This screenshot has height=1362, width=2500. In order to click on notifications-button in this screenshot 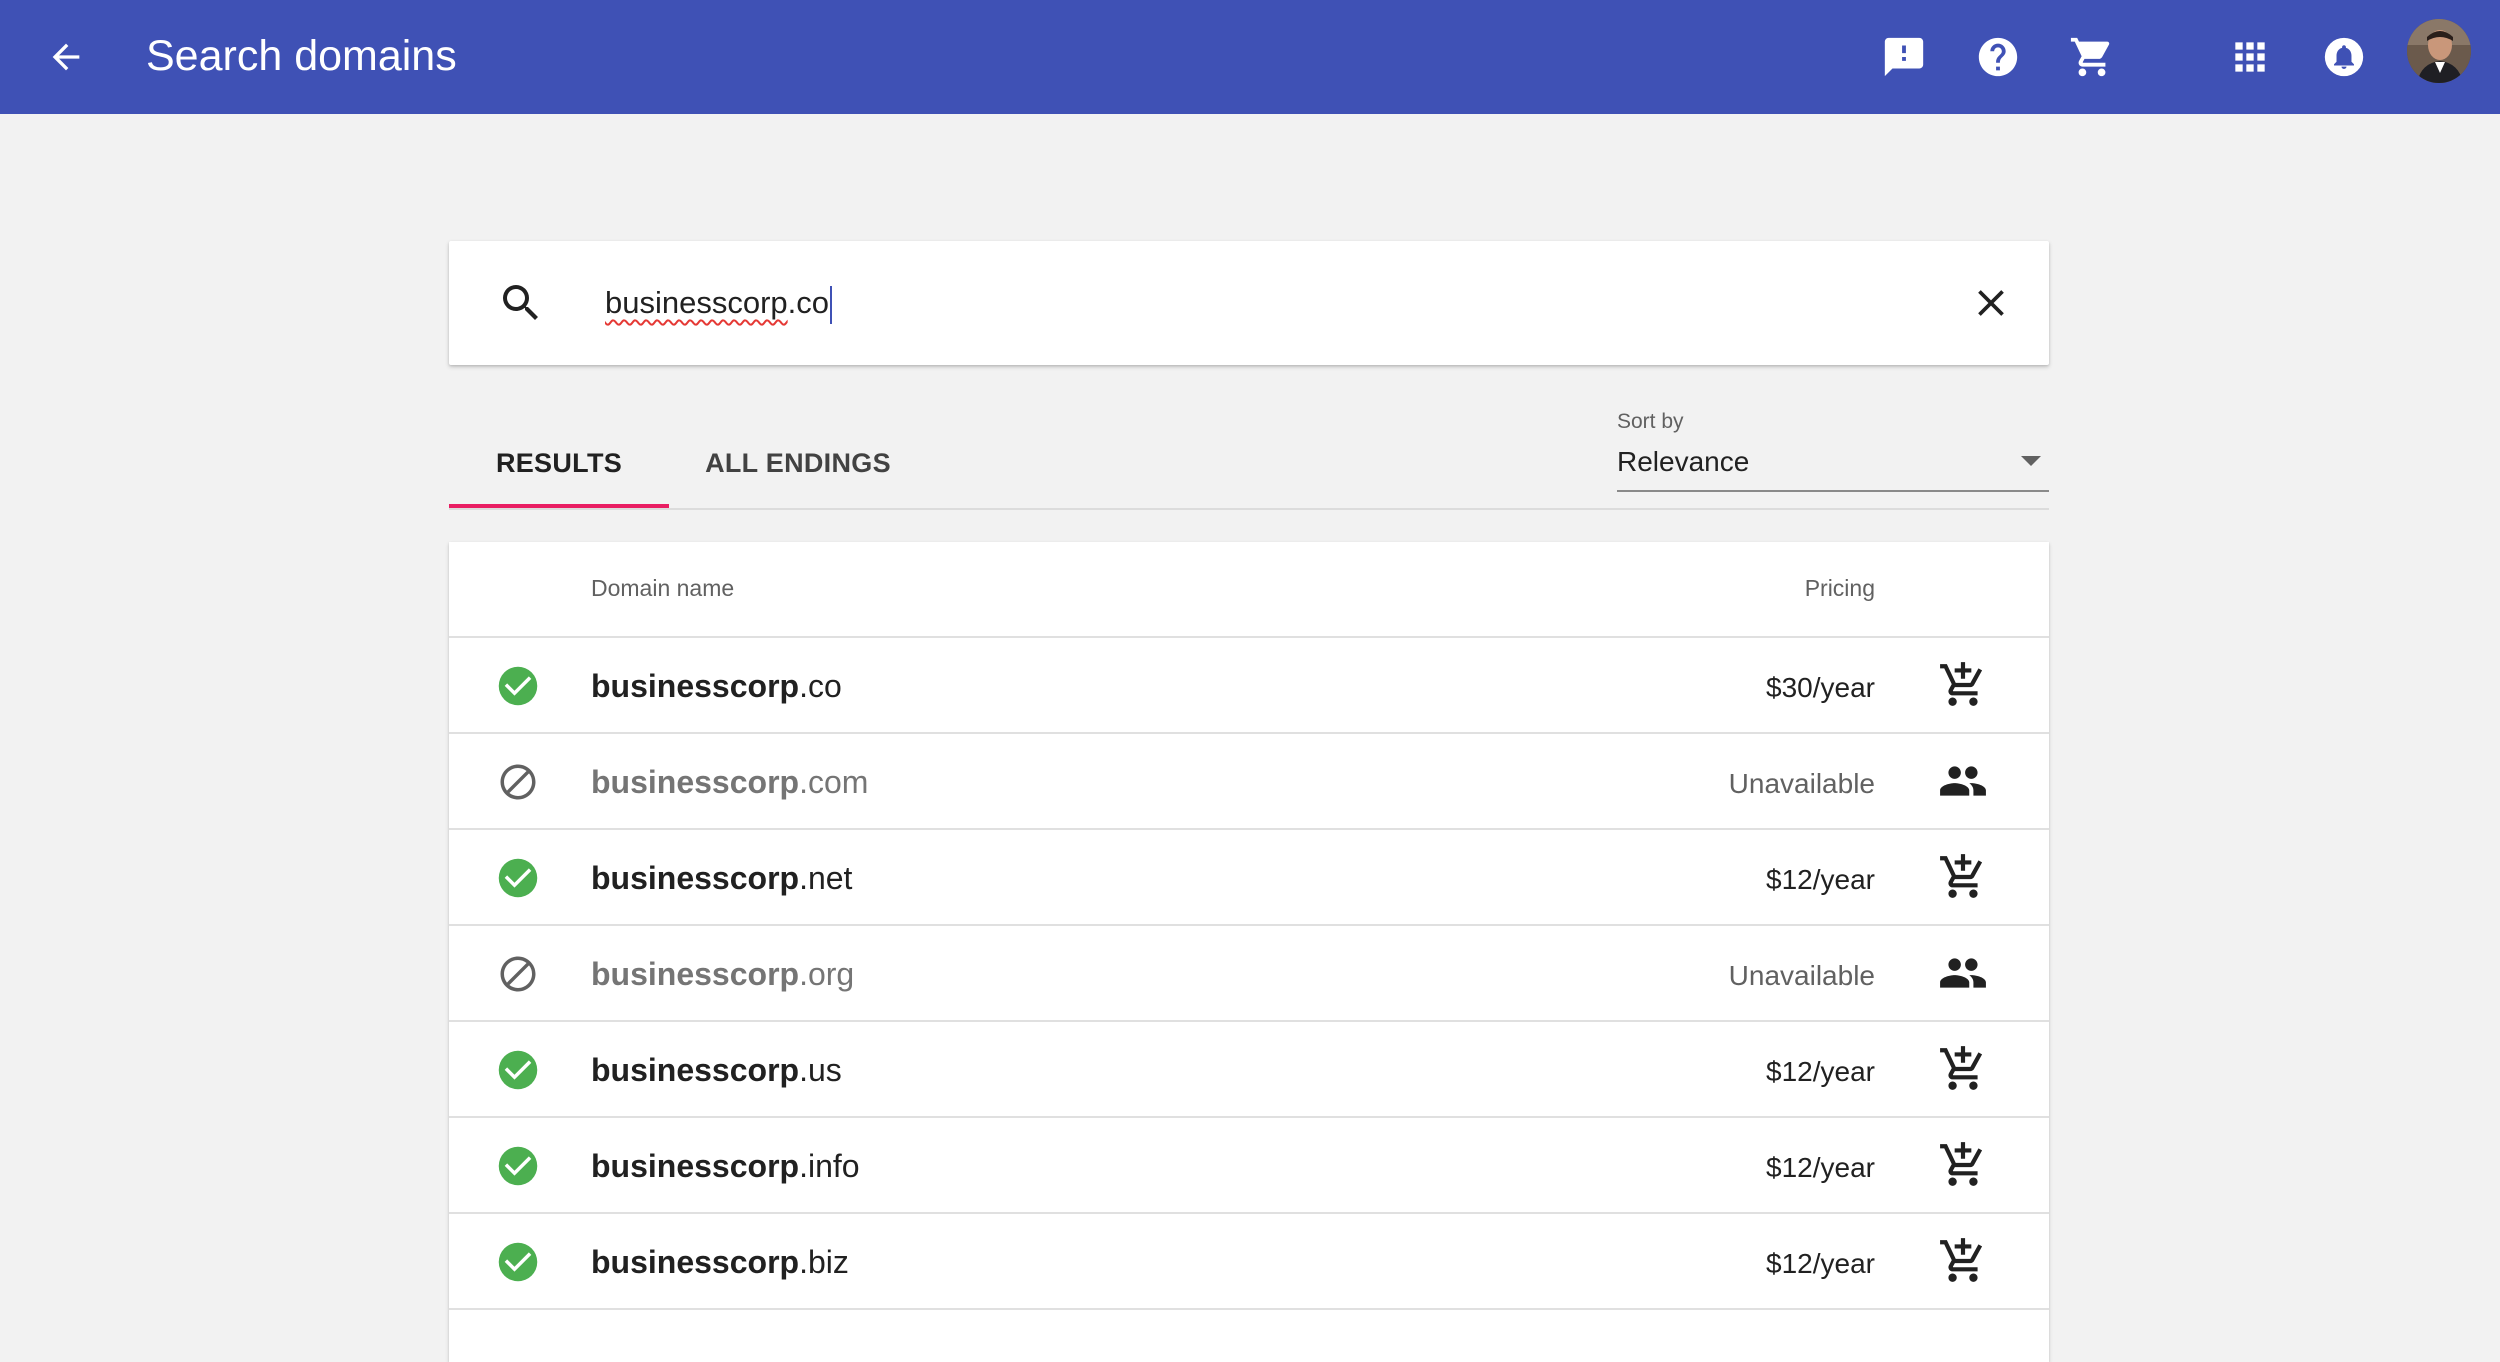, I will do `click(2344, 57)`.